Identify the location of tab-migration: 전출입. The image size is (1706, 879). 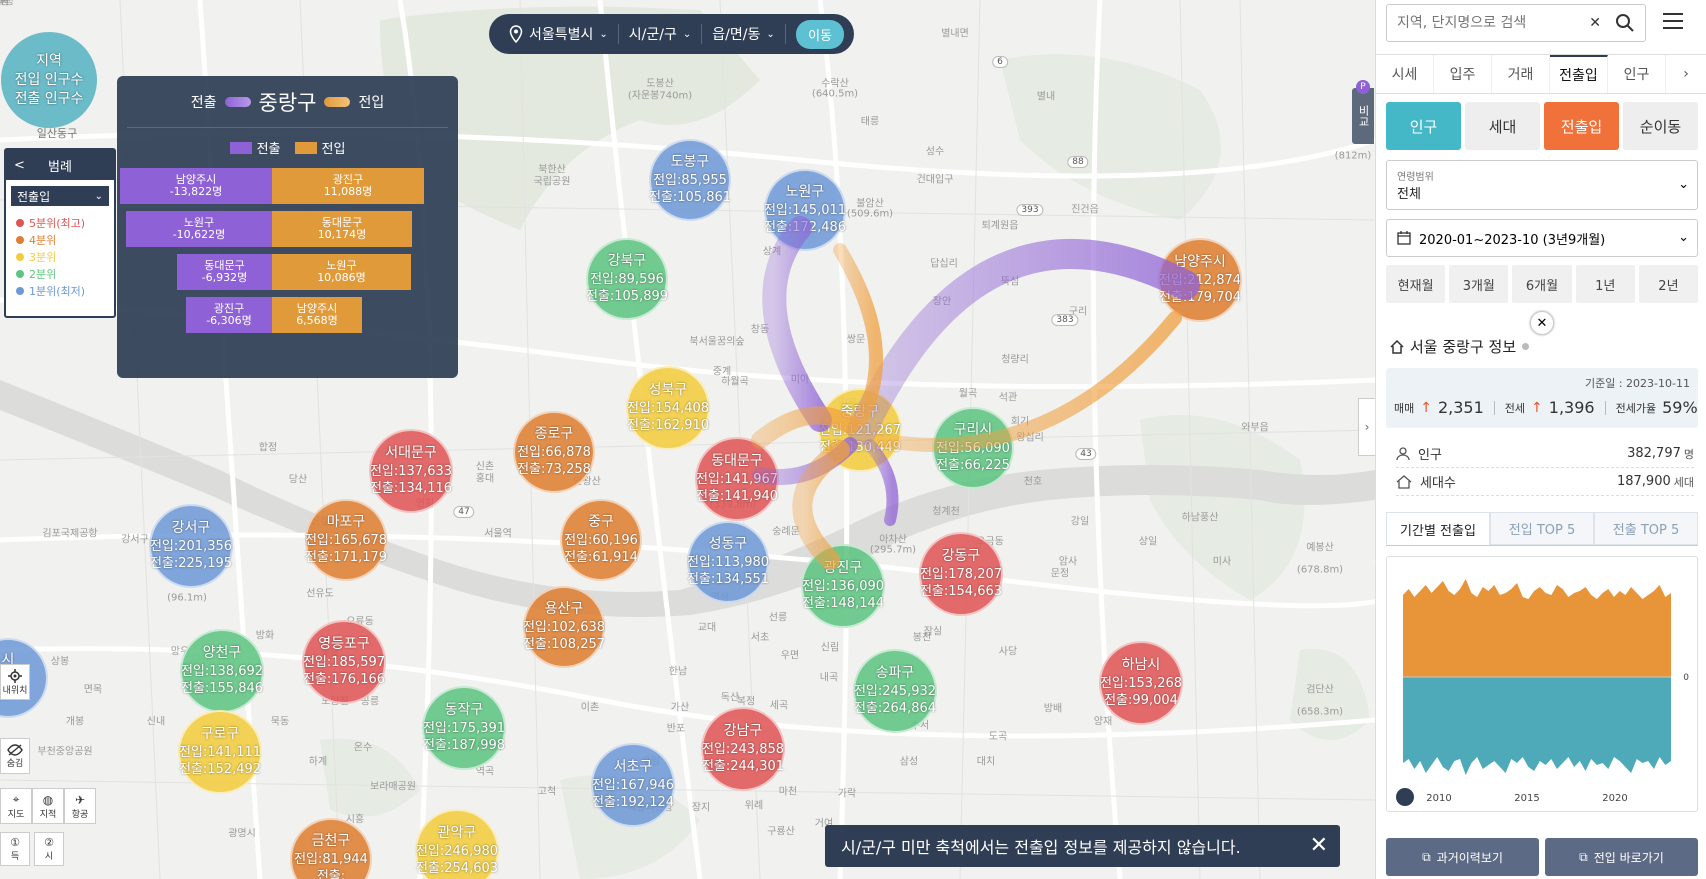
(1579, 74).